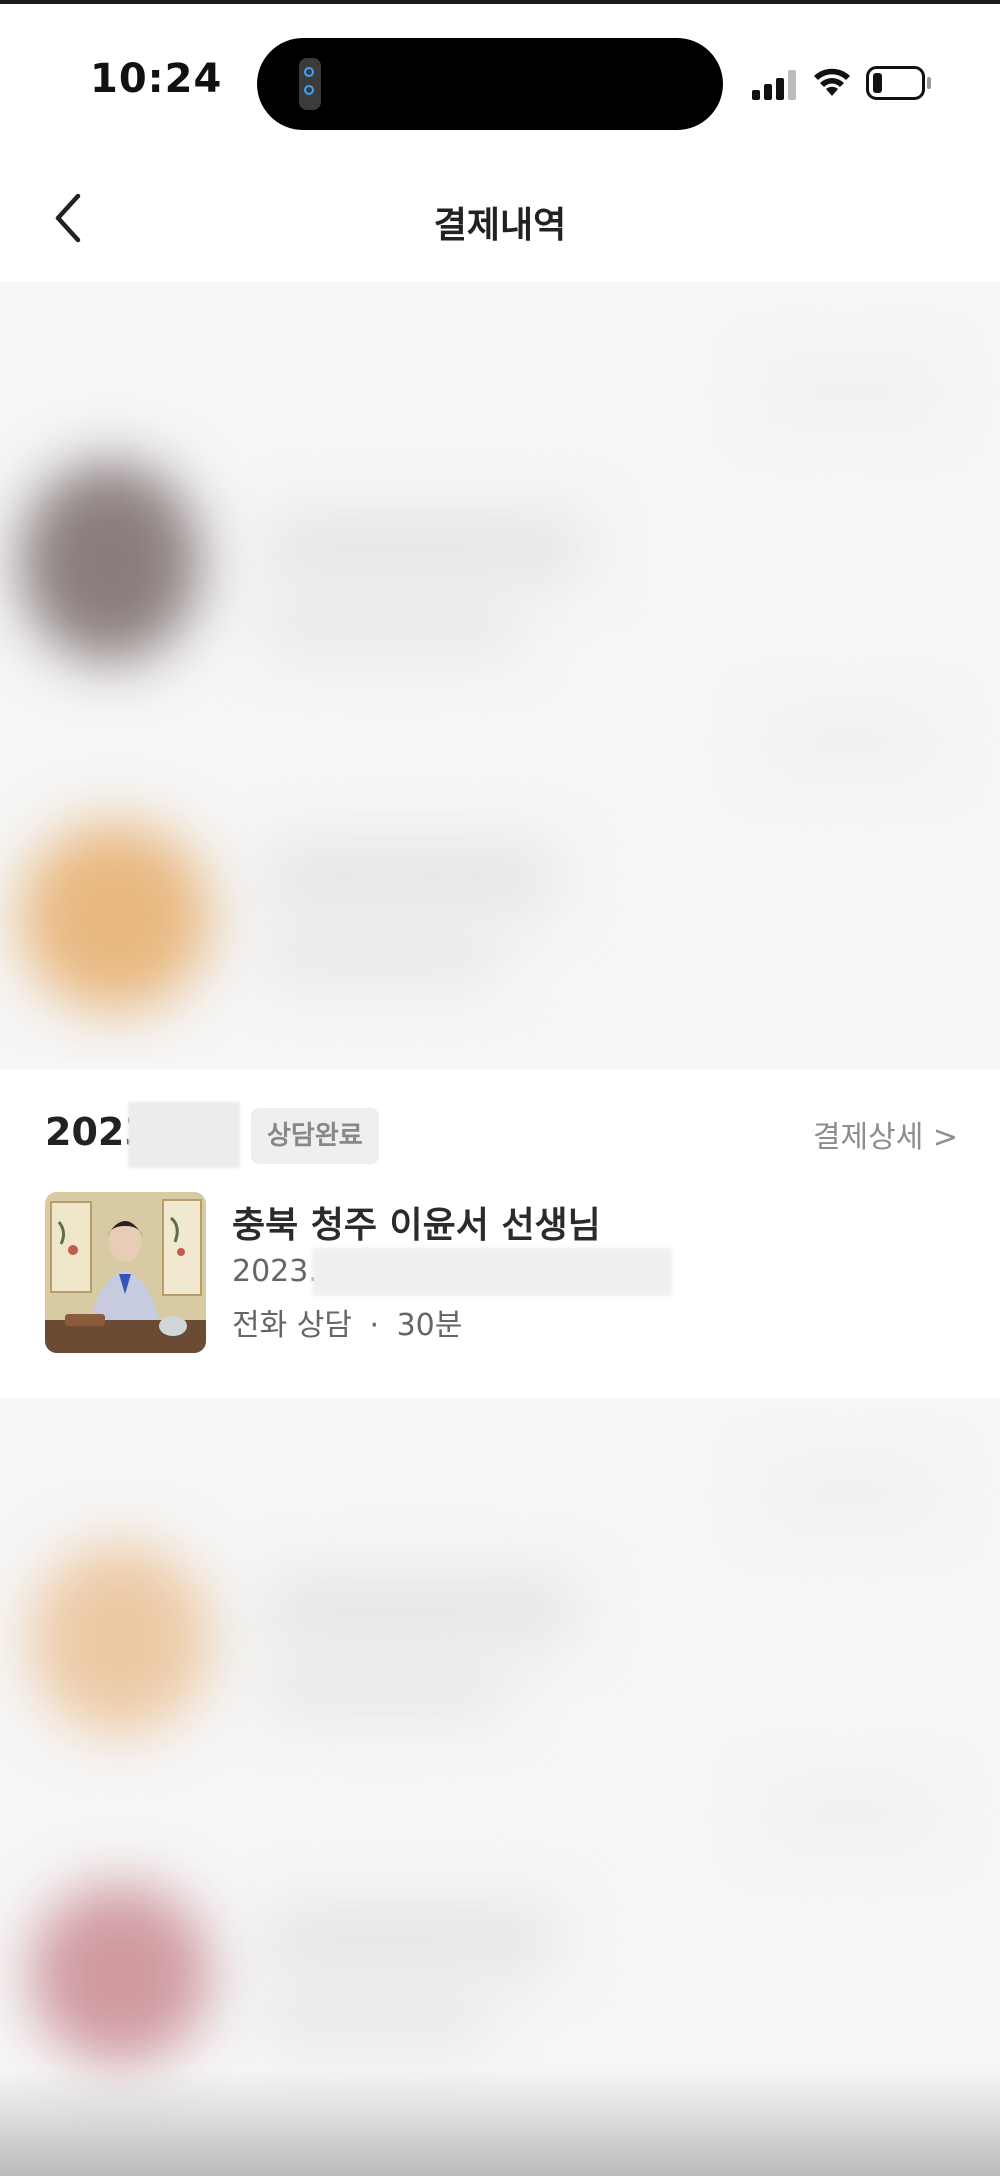  I want to click on camera-indicator-icon, so click(310, 84).